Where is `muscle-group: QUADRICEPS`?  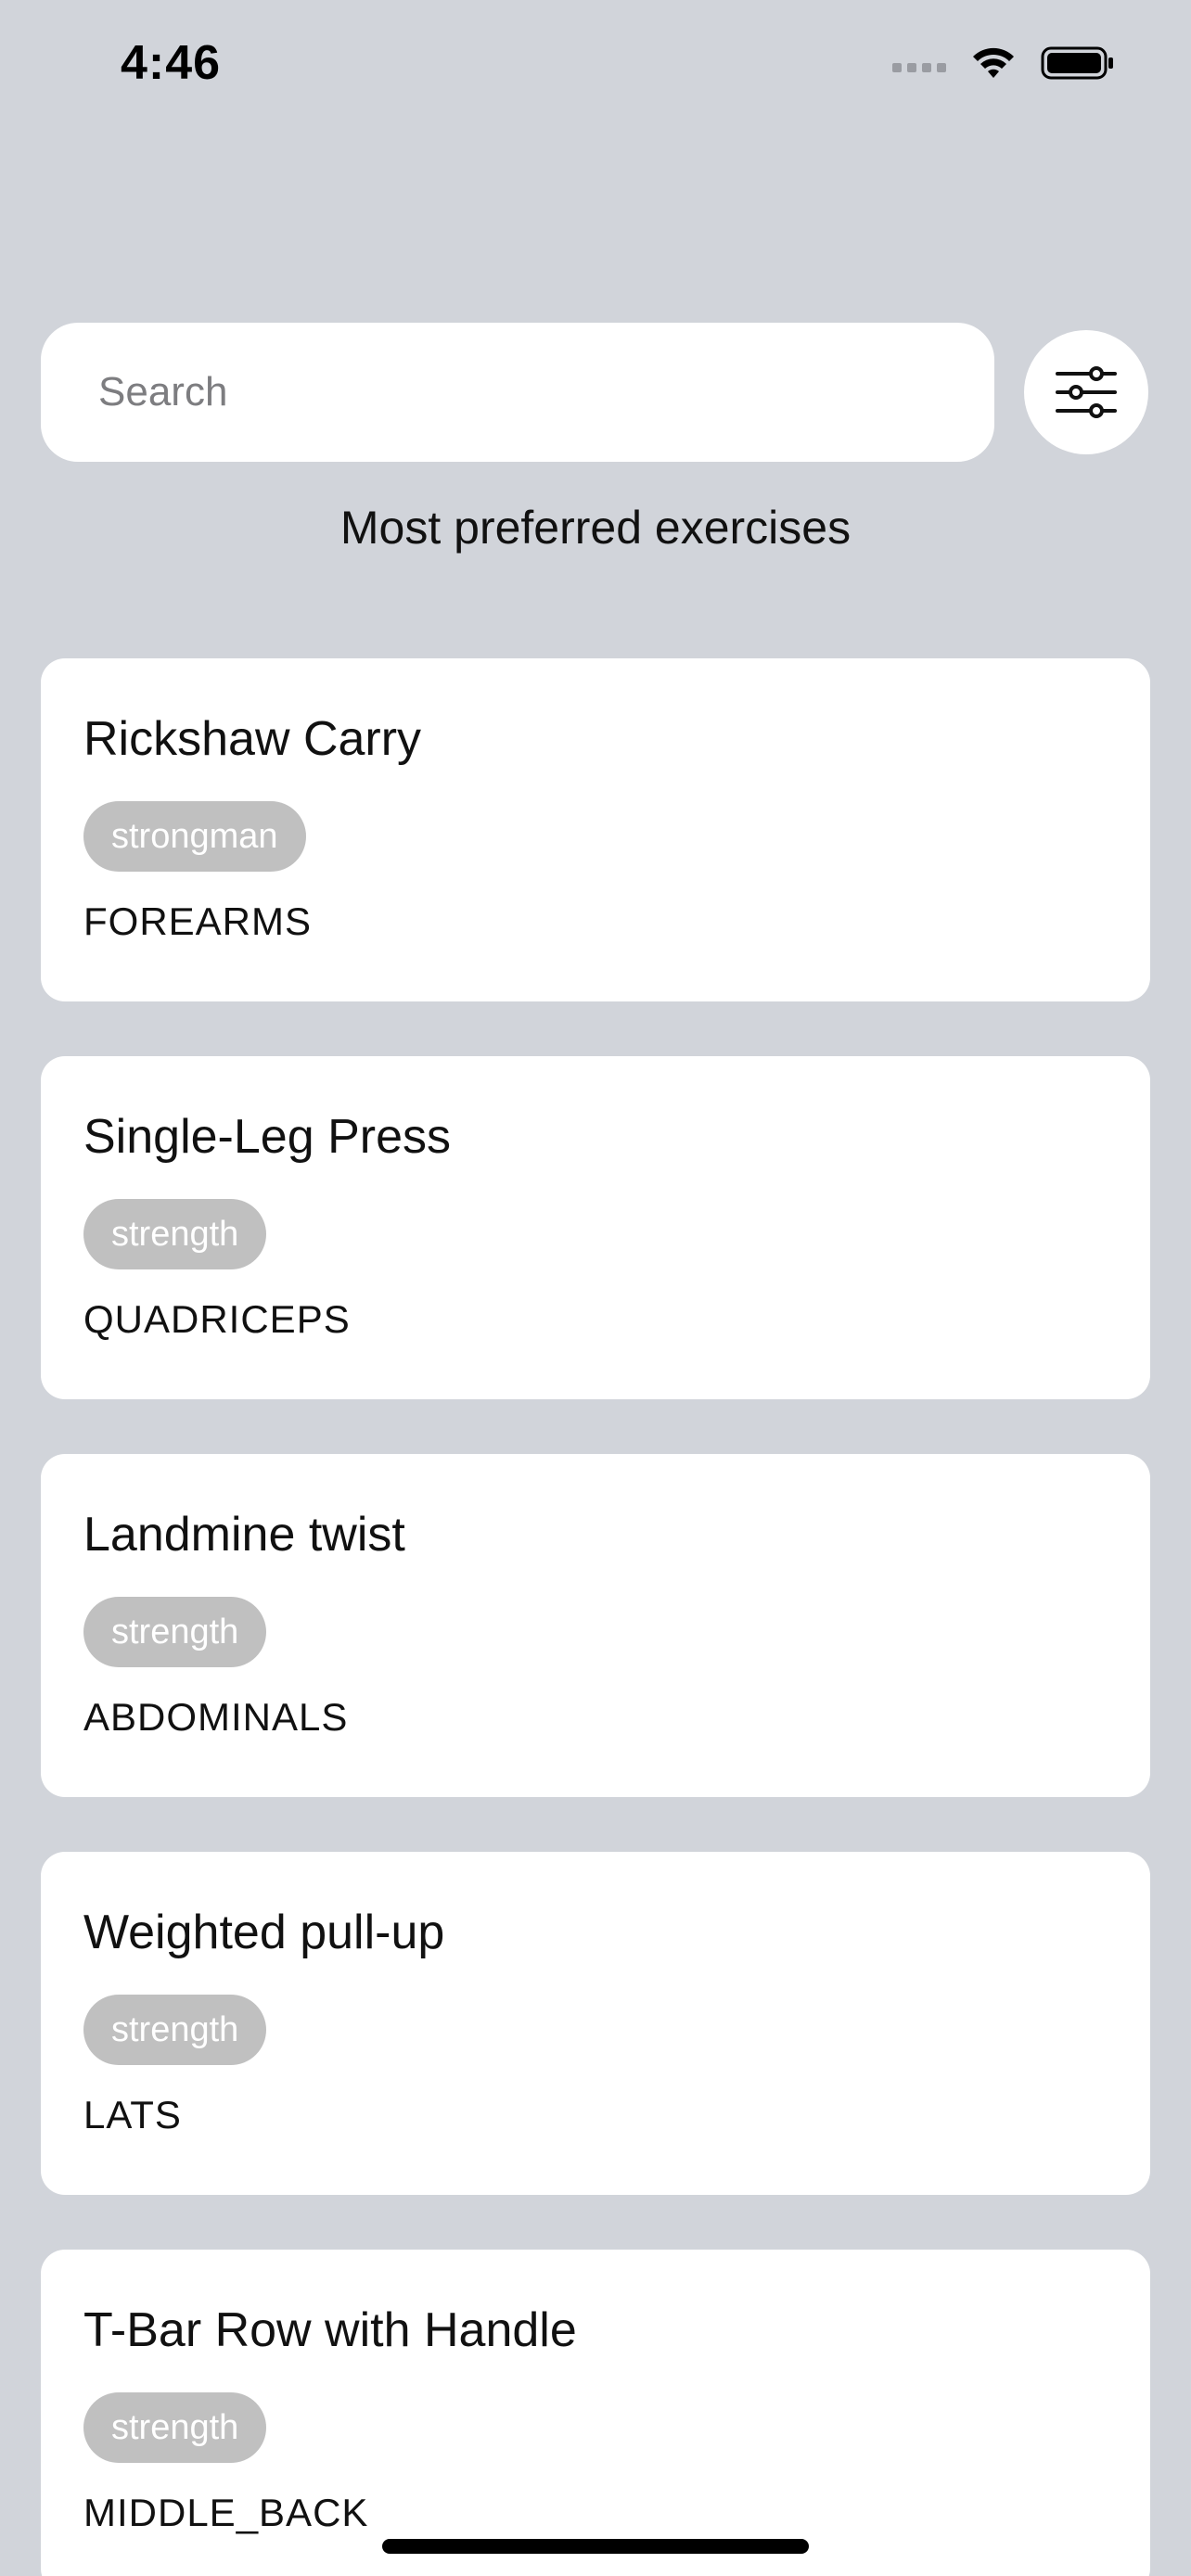 muscle-group: QUADRICEPS is located at coordinates (217, 1319).